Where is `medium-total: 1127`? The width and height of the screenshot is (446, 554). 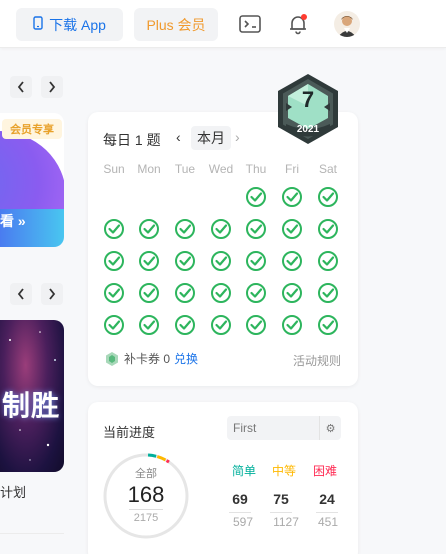 medium-total: 1127 is located at coordinates (286, 522).